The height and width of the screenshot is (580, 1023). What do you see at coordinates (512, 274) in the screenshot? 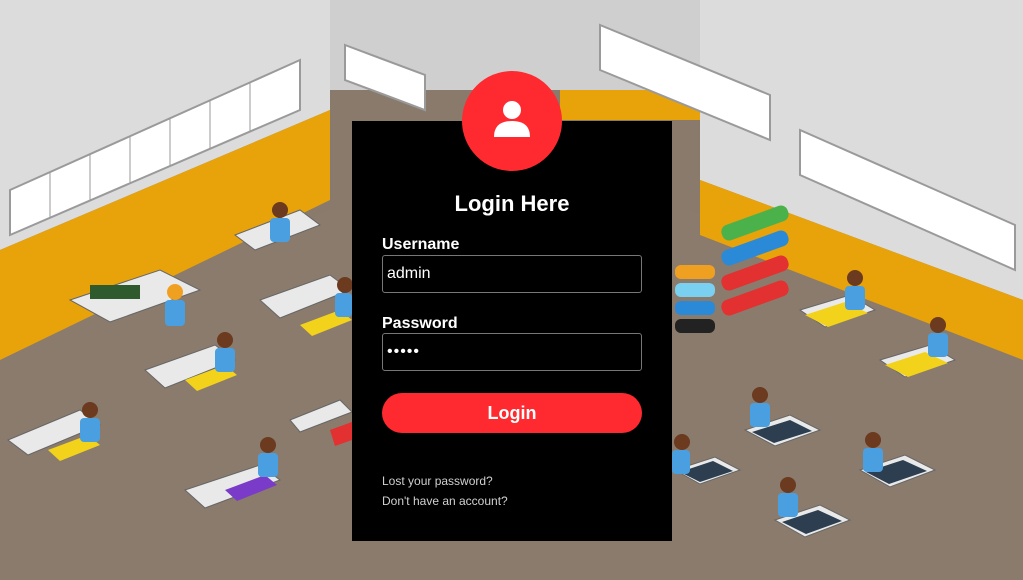
I see `username-field` at bounding box center [512, 274].